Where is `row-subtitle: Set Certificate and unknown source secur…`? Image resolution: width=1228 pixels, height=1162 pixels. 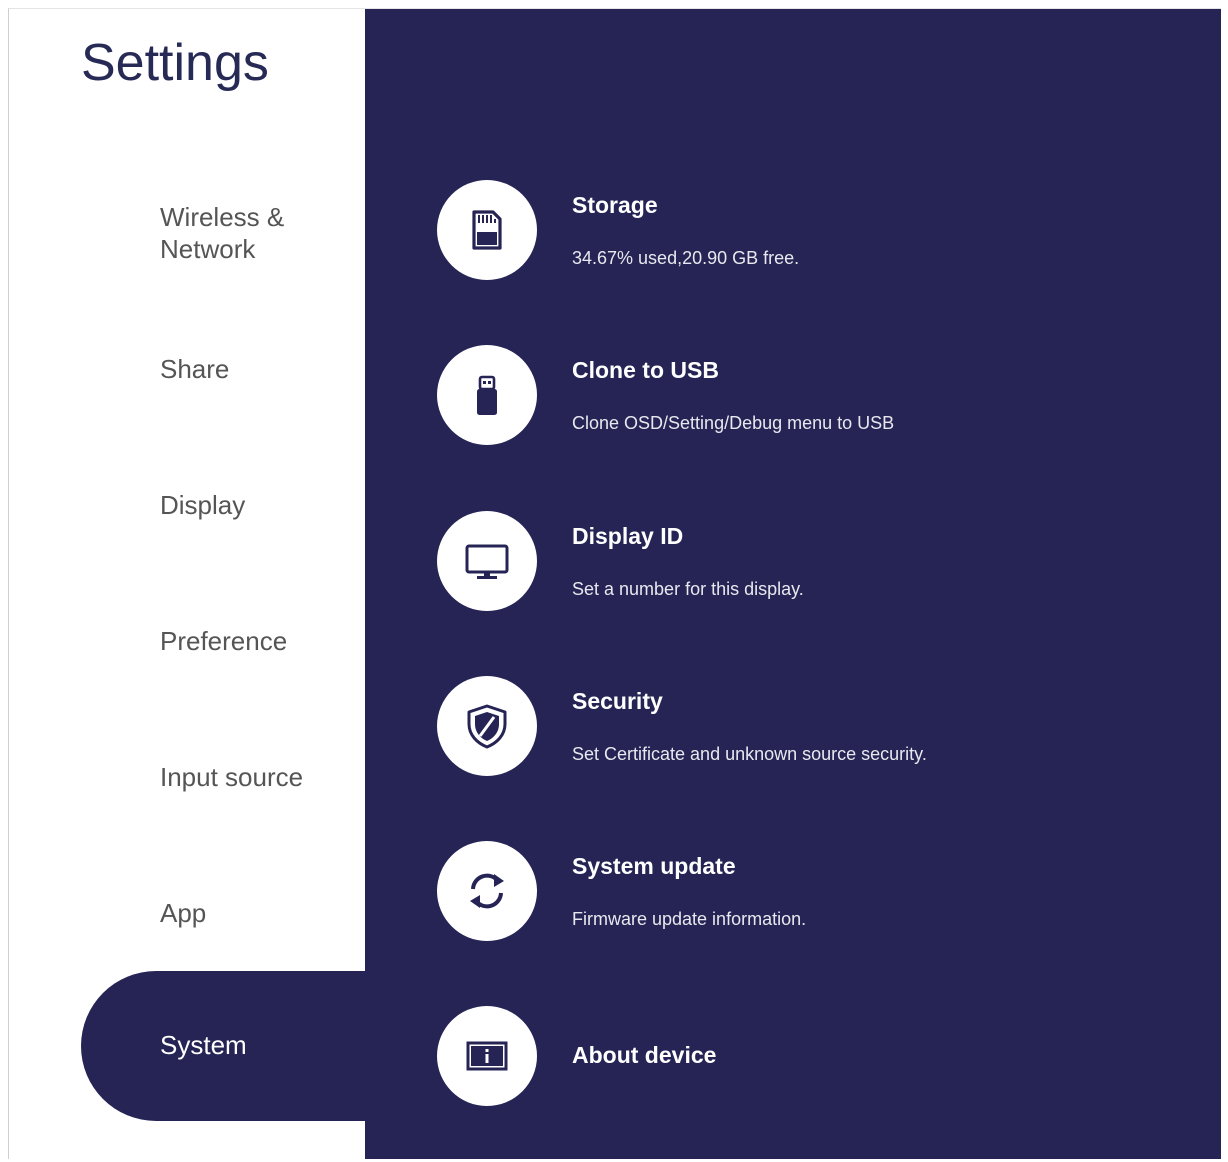 row-subtitle: Set Certificate and unknown source secur… is located at coordinates (749, 754).